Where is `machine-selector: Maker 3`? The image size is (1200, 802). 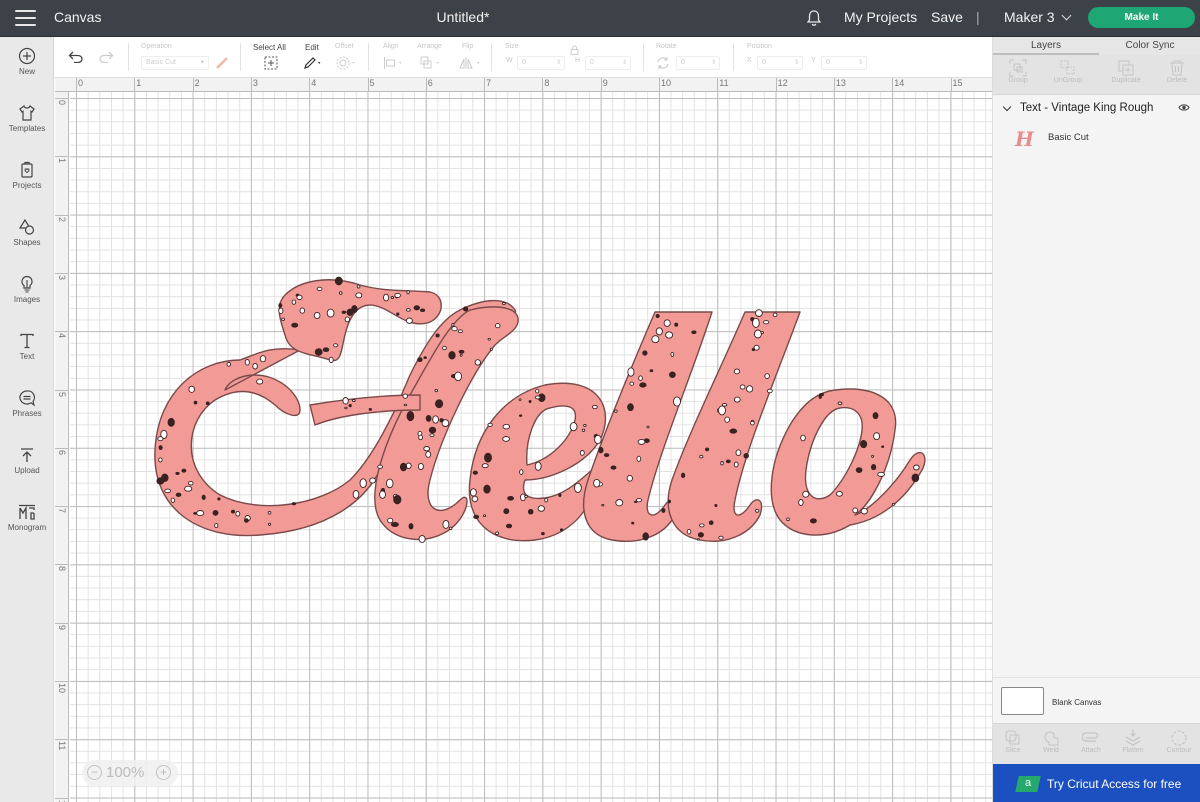 machine-selector: Maker 3 is located at coordinates (1038, 17).